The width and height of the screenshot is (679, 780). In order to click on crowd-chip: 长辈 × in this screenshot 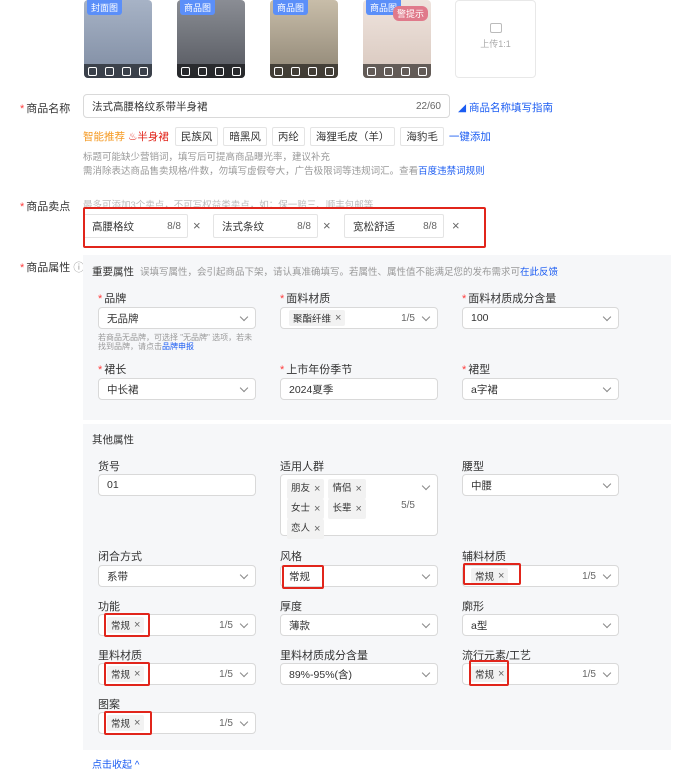, I will do `click(347, 509)`.